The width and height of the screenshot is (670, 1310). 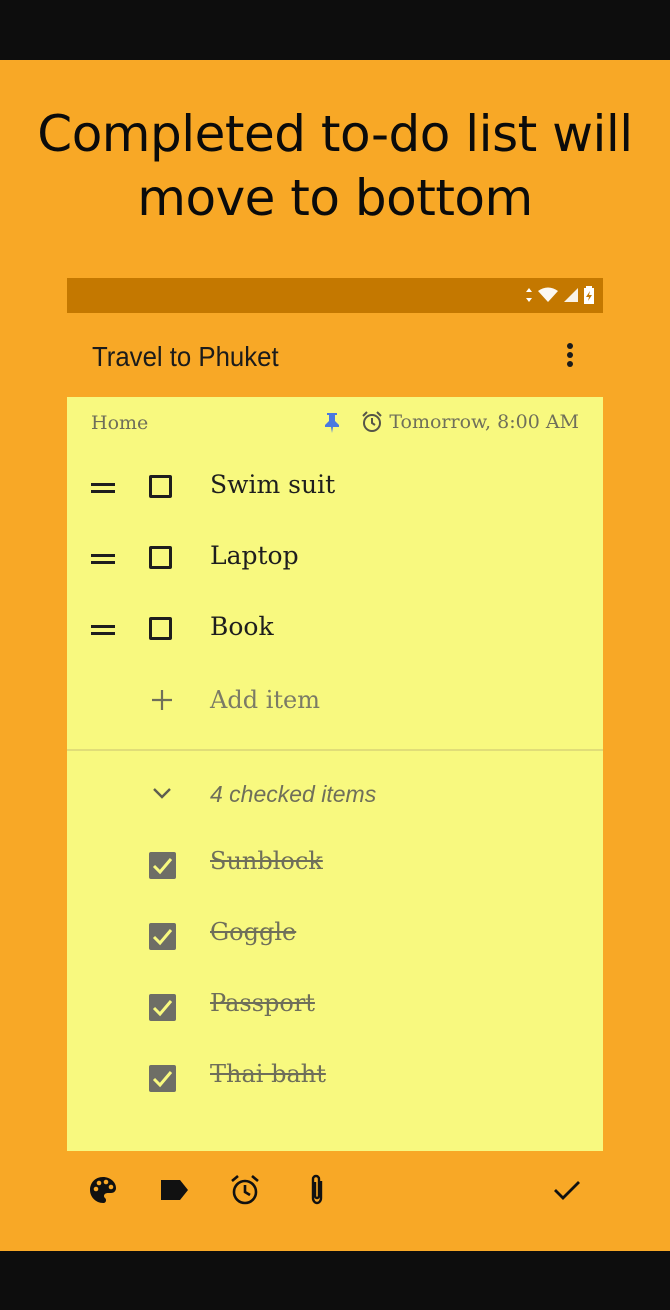 What do you see at coordinates (335, 30) in the screenshot?
I see `device-top-bar` at bounding box center [335, 30].